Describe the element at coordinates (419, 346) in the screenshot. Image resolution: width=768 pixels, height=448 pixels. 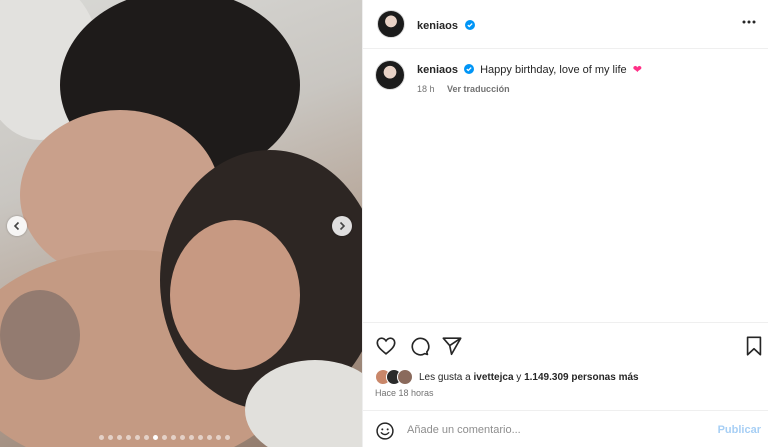
I see `comment-icon` at that location.